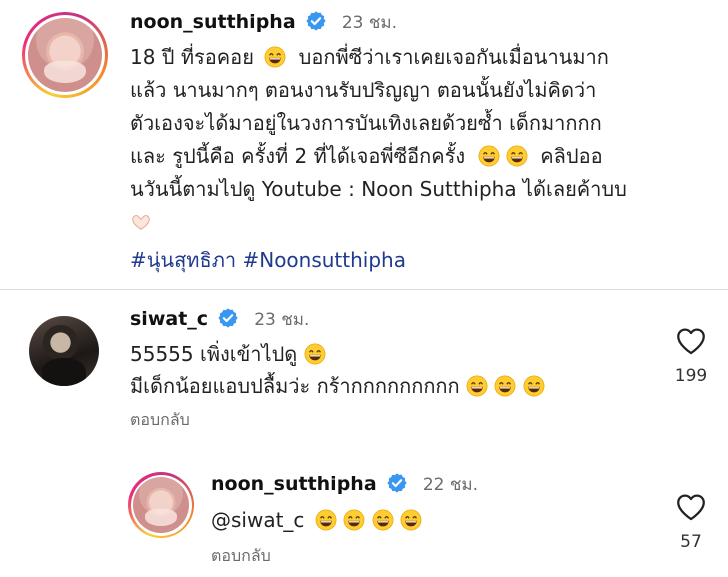 This screenshot has width=728, height=577. Describe the element at coordinates (691, 542) in the screenshot. I see `like-count: 57` at that location.